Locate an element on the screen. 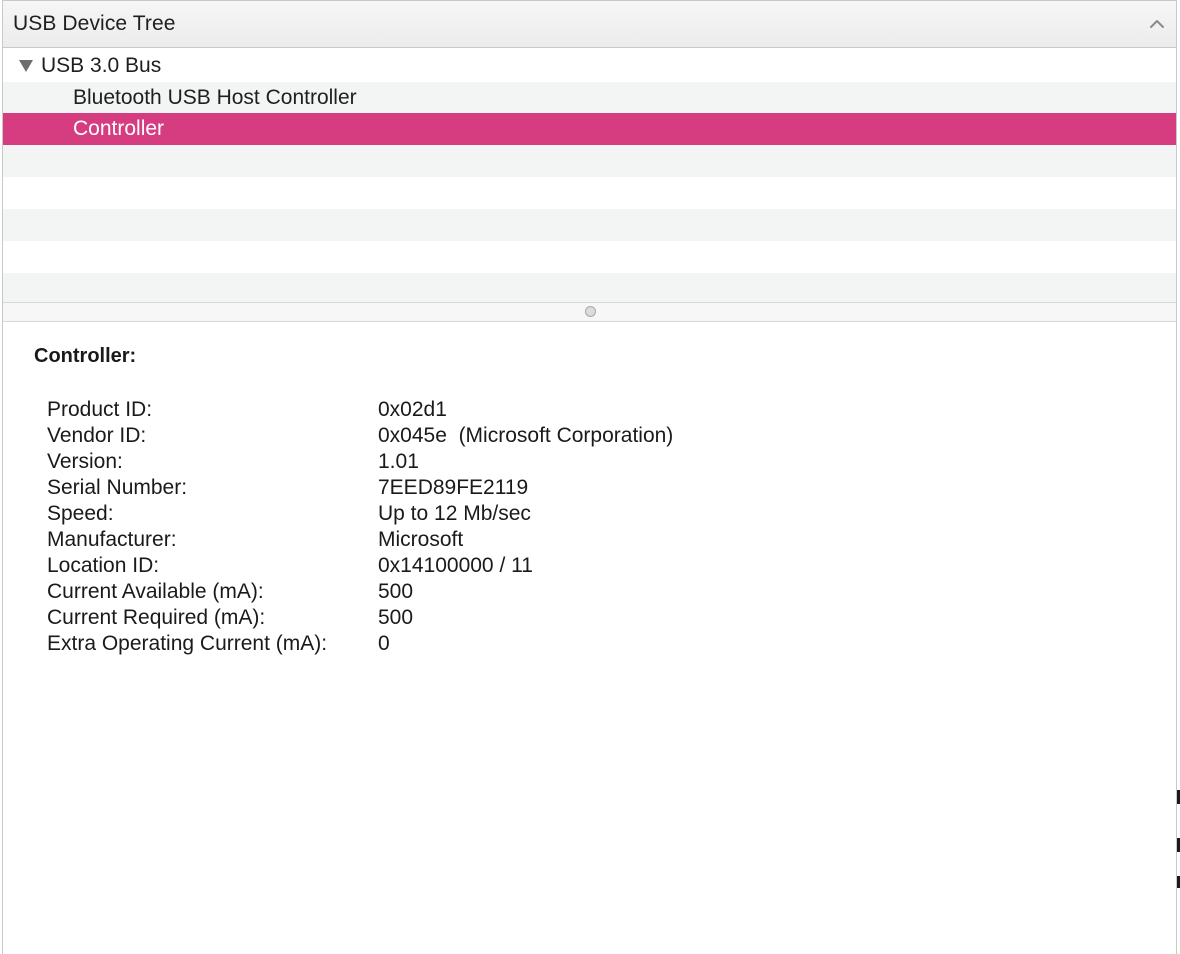  pane-splitter is located at coordinates (589, 312).